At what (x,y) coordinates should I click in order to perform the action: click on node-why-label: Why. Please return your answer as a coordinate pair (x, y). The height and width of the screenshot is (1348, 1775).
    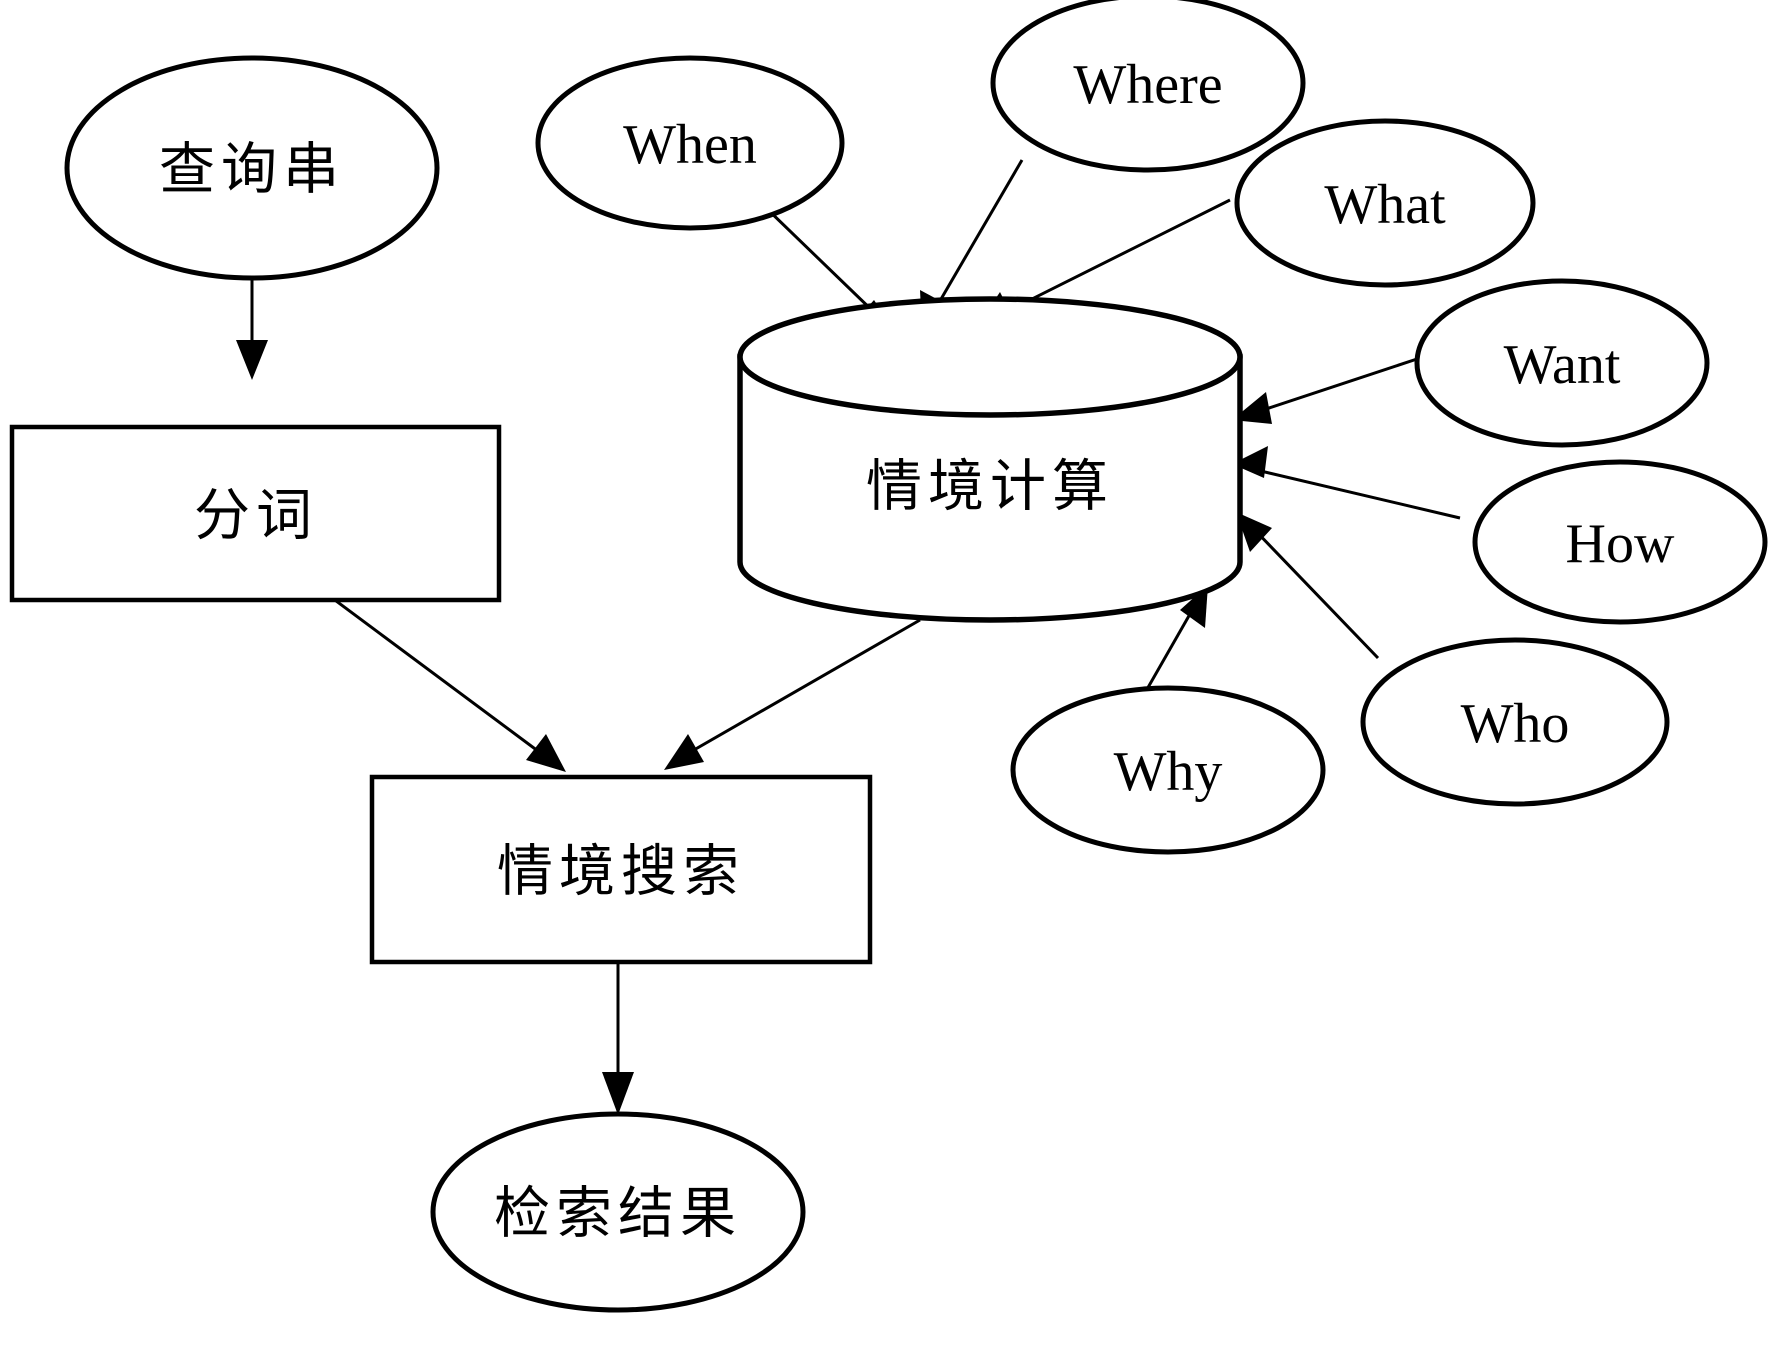
    Looking at the image, I should click on (1168, 772).